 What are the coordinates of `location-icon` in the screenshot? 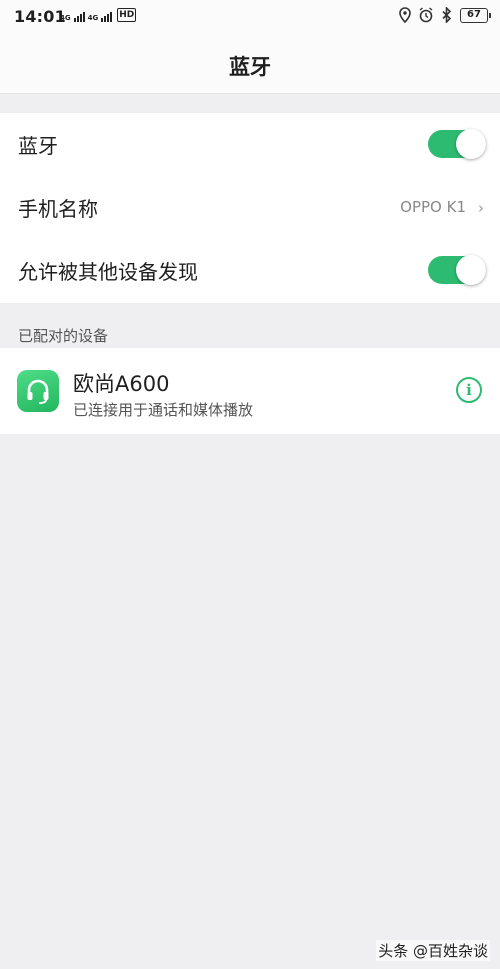 It's located at (405, 15).